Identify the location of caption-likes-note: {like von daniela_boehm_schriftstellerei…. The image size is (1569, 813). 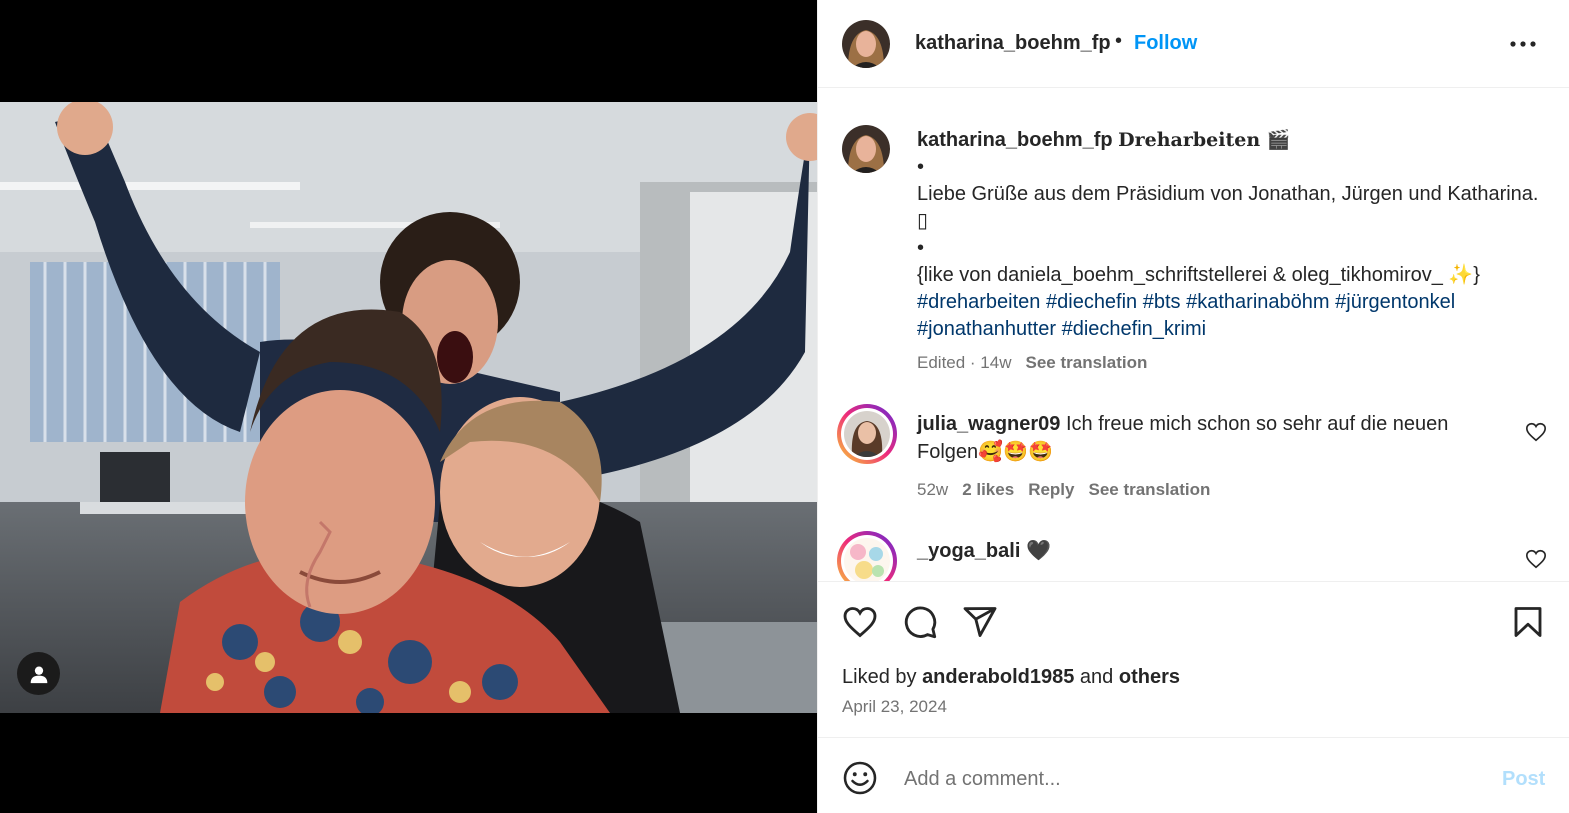
(1198, 275).